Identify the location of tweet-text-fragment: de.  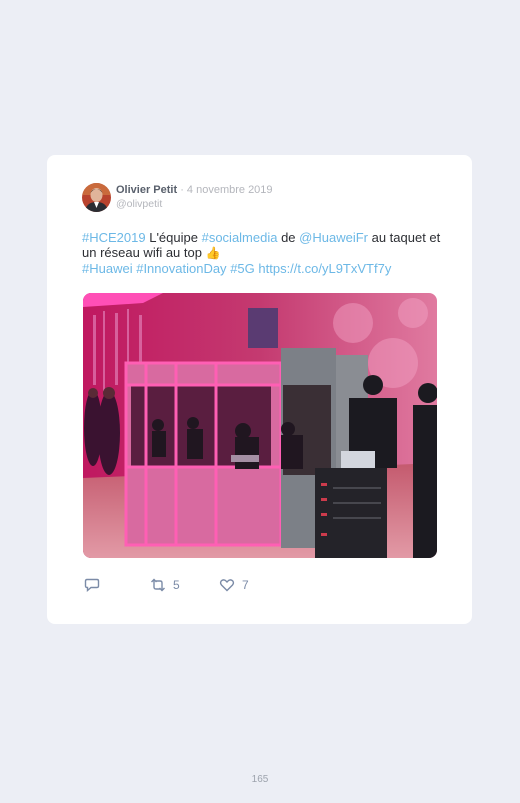
(288, 237).